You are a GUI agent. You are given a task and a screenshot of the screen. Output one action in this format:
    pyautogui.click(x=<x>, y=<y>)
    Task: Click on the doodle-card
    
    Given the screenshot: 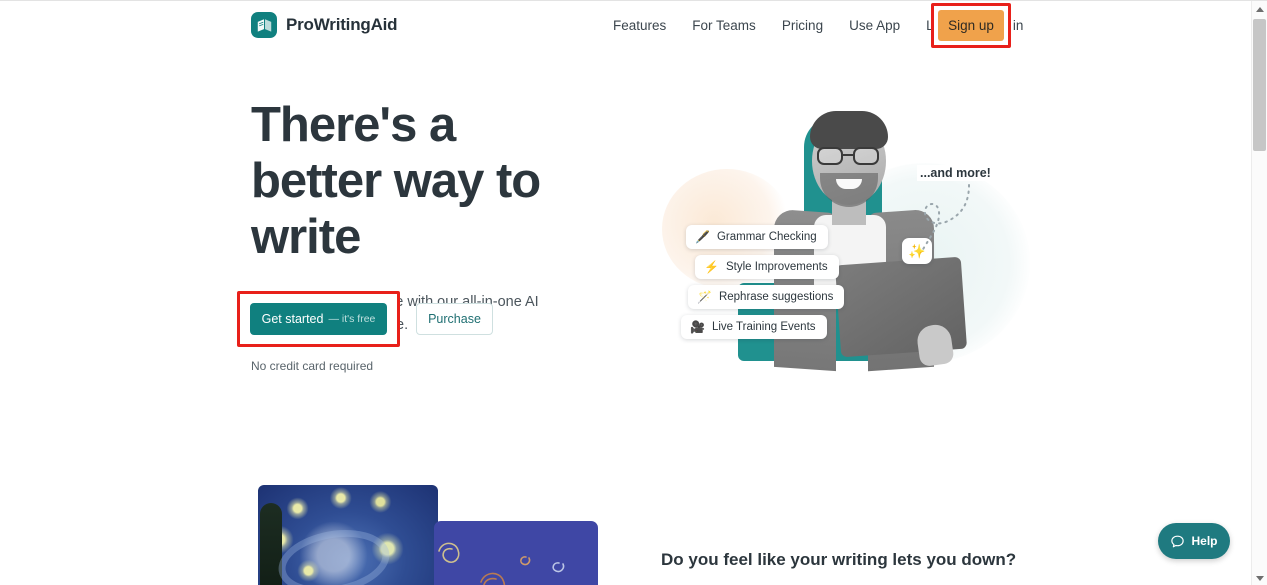 What is the action you would take?
    pyautogui.click(x=516, y=553)
    